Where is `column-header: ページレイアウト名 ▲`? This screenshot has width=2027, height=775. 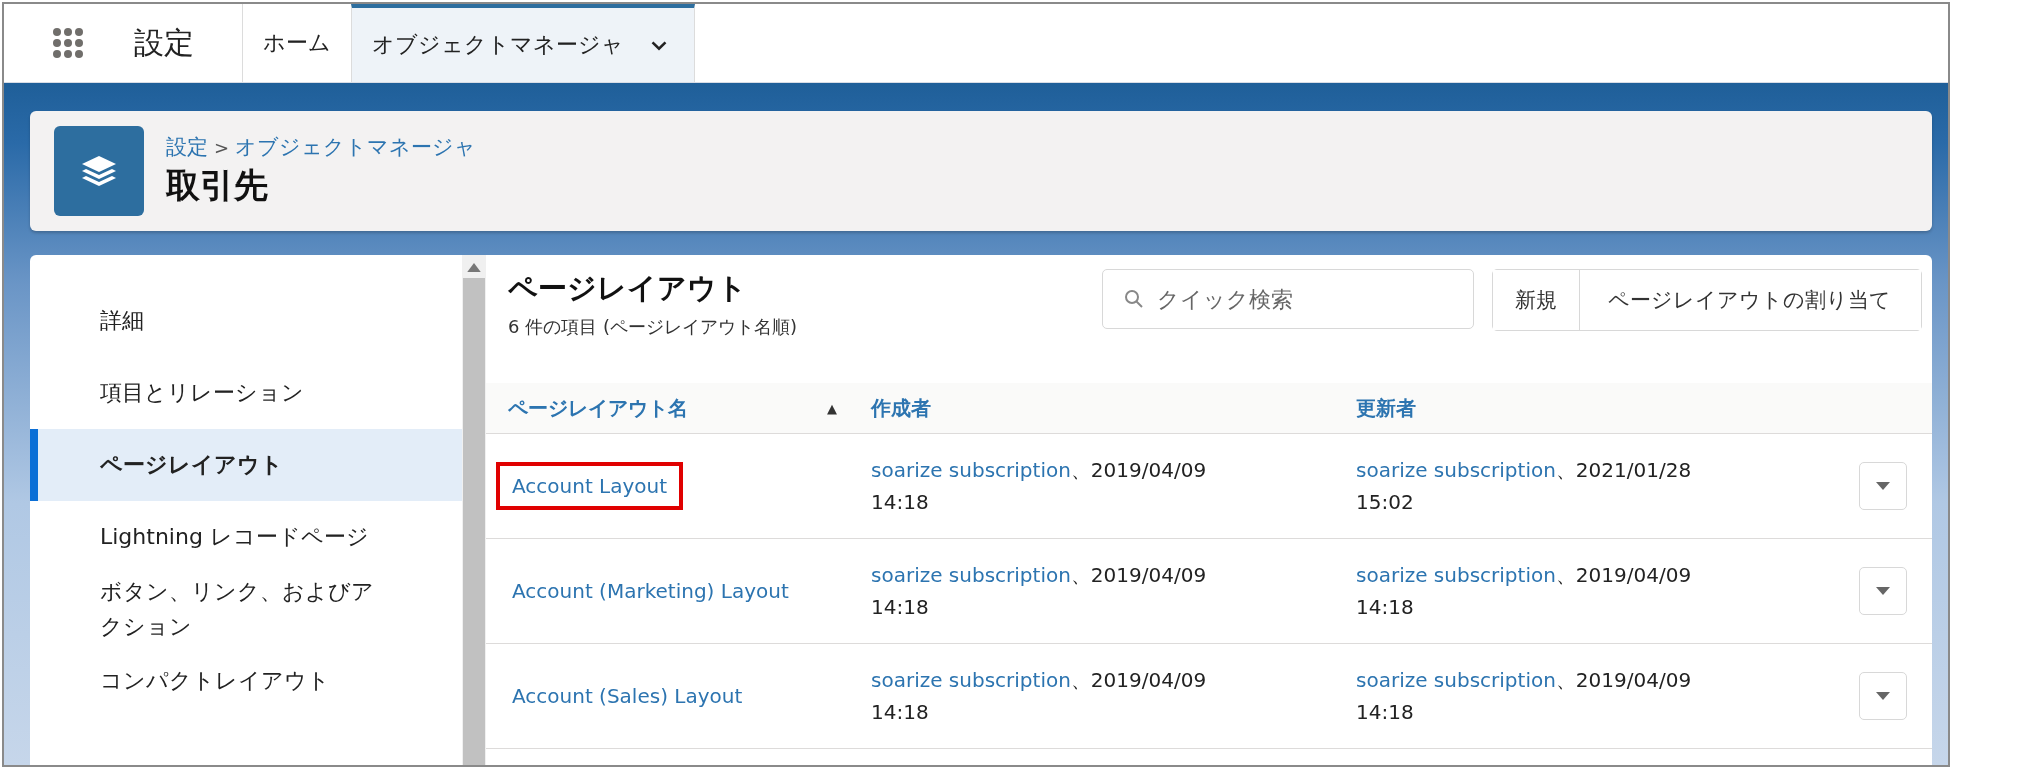 column-header: ページレイアウト名 ▲ is located at coordinates (678, 408).